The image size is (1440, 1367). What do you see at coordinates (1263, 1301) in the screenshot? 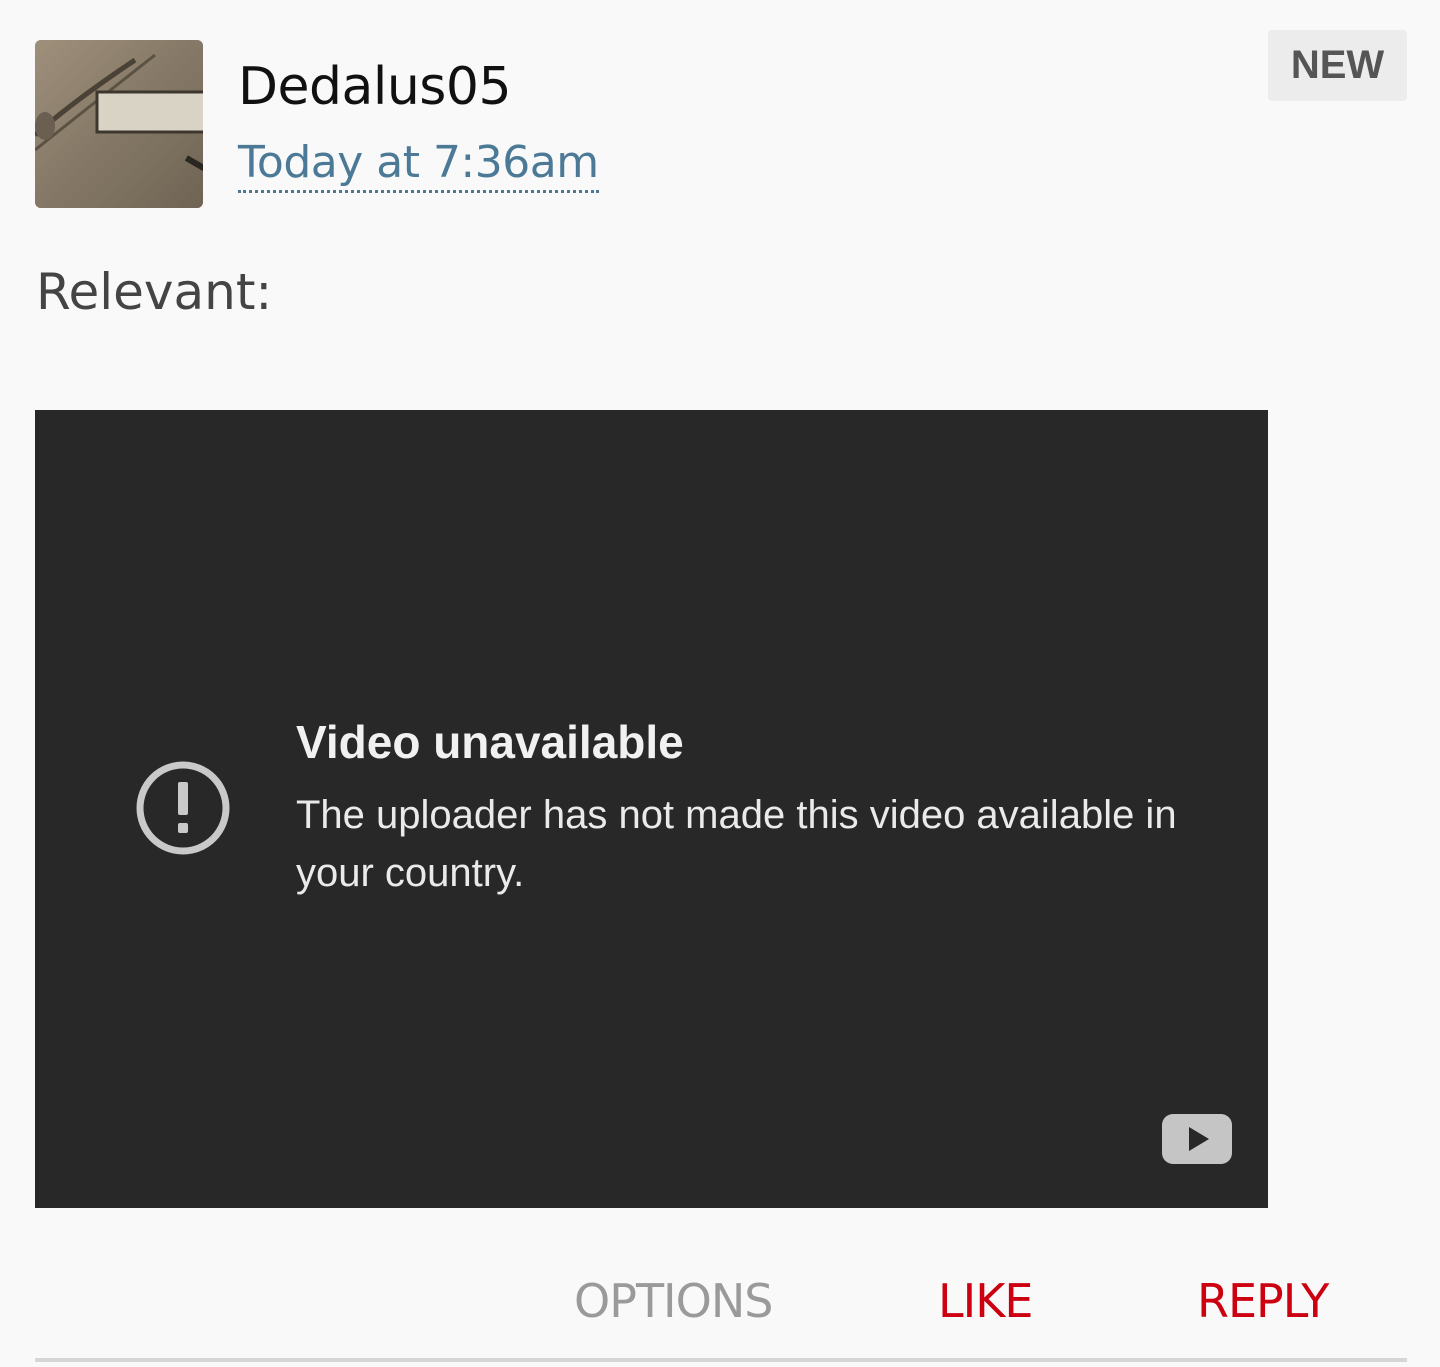
I see `reply-button: REPLY` at bounding box center [1263, 1301].